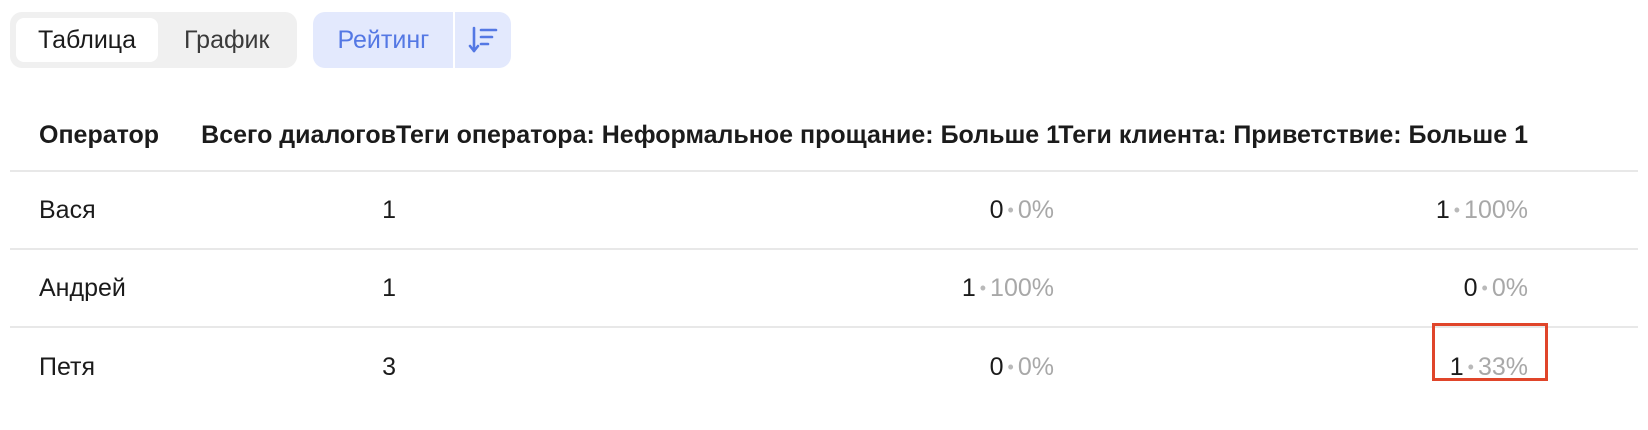 Image resolution: width=1648 pixels, height=430 pixels. I want to click on client-tags-value: 1 • 100%, so click(1291, 210).